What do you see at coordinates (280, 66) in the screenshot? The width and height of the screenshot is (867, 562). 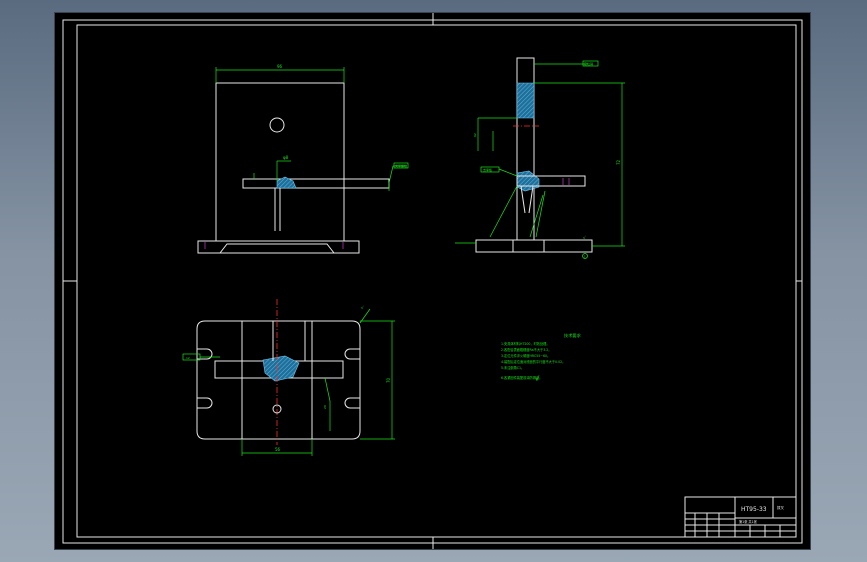 I see `front-width-dim: 96` at bounding box center [280, 66].